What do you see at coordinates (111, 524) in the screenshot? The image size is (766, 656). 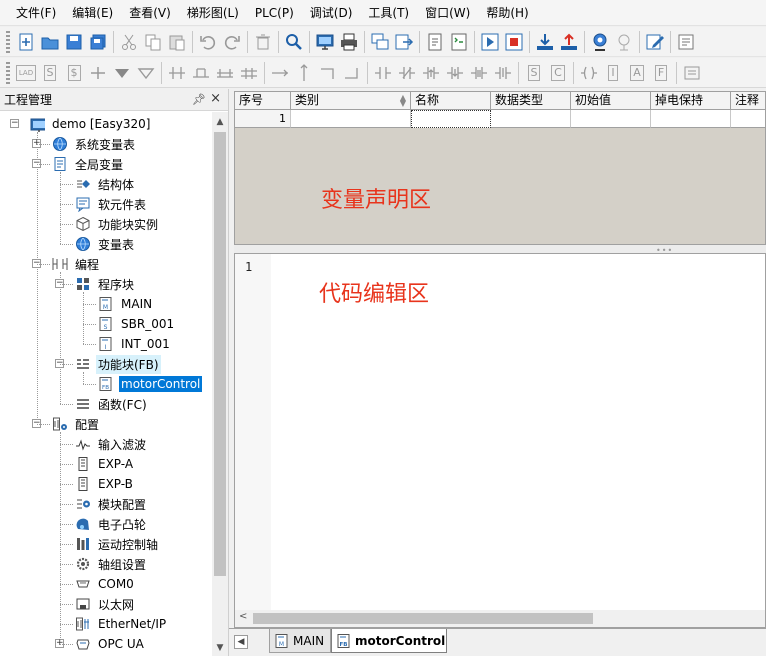 I see `tree-item: 电子凸轮` at bounding box center [111, 524].